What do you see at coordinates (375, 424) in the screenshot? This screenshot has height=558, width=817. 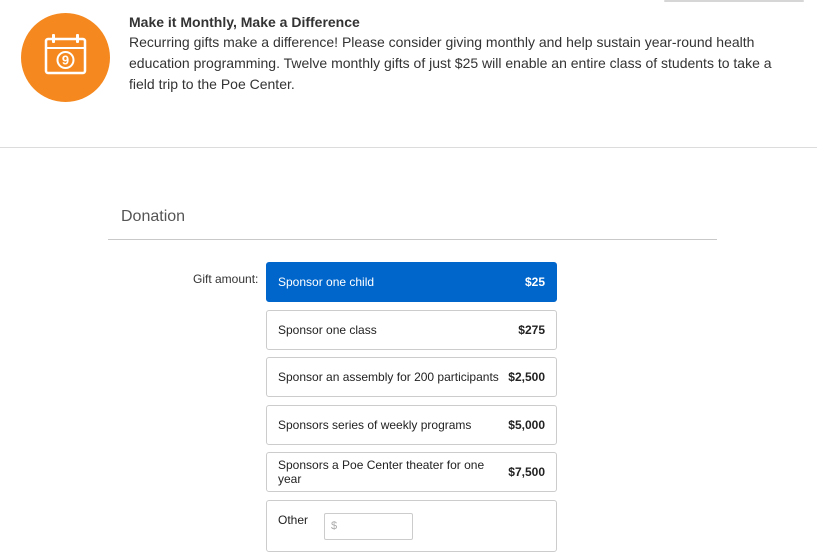 I see `gift-option-label: Sponsors series of weekly programs` at bounding box center [375, 424].